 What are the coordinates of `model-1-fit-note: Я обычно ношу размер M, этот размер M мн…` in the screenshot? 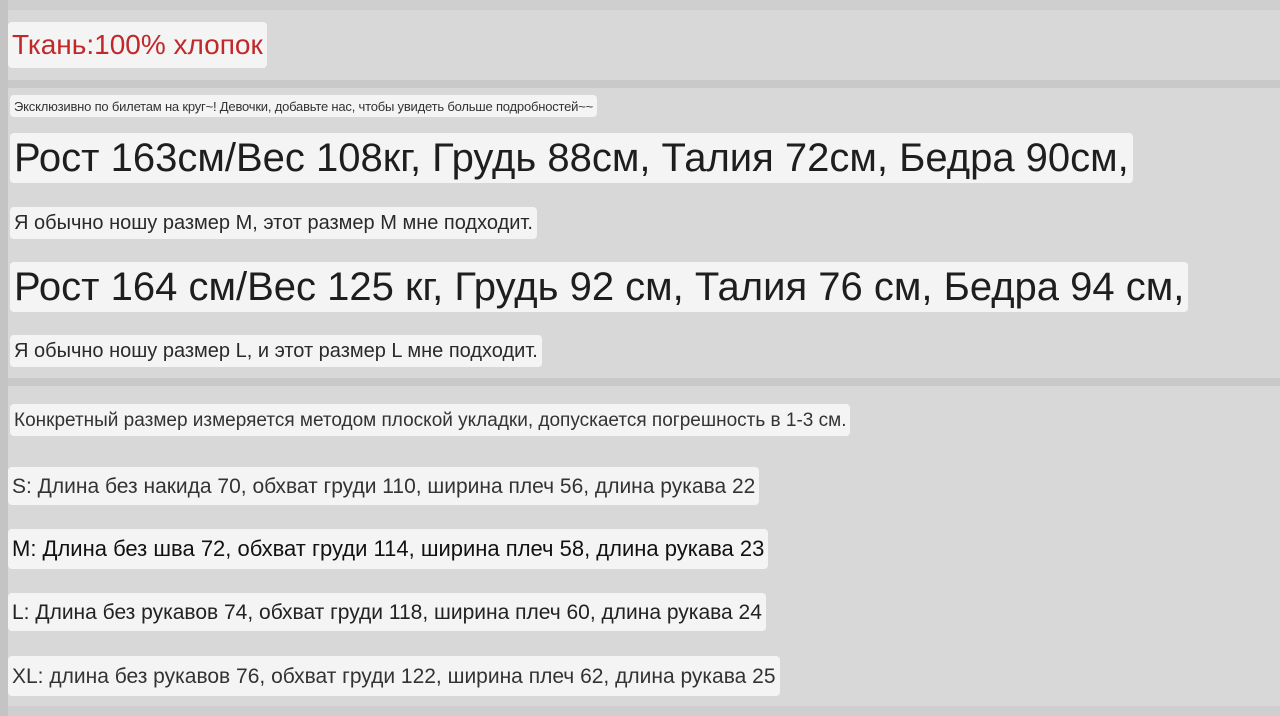 It's located at (273, 223).